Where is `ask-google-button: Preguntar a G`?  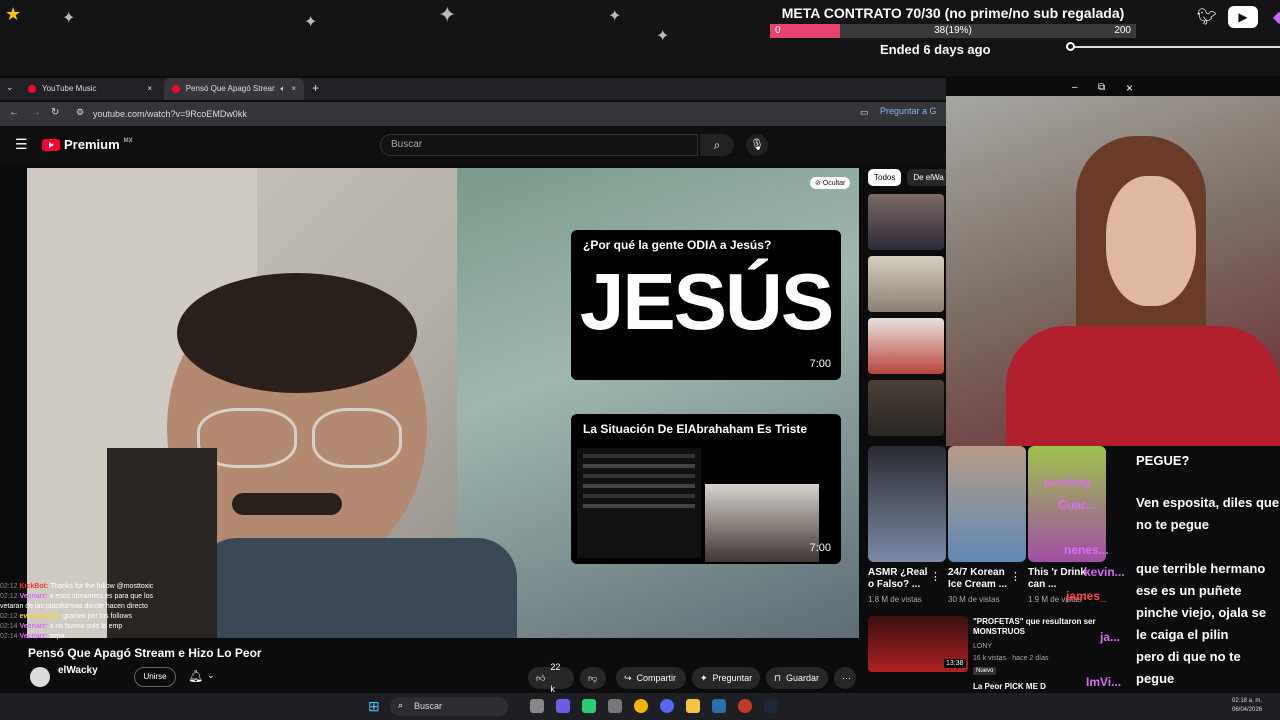
ask-google-button: Preguntar a G is located at coordinates (908, 111).